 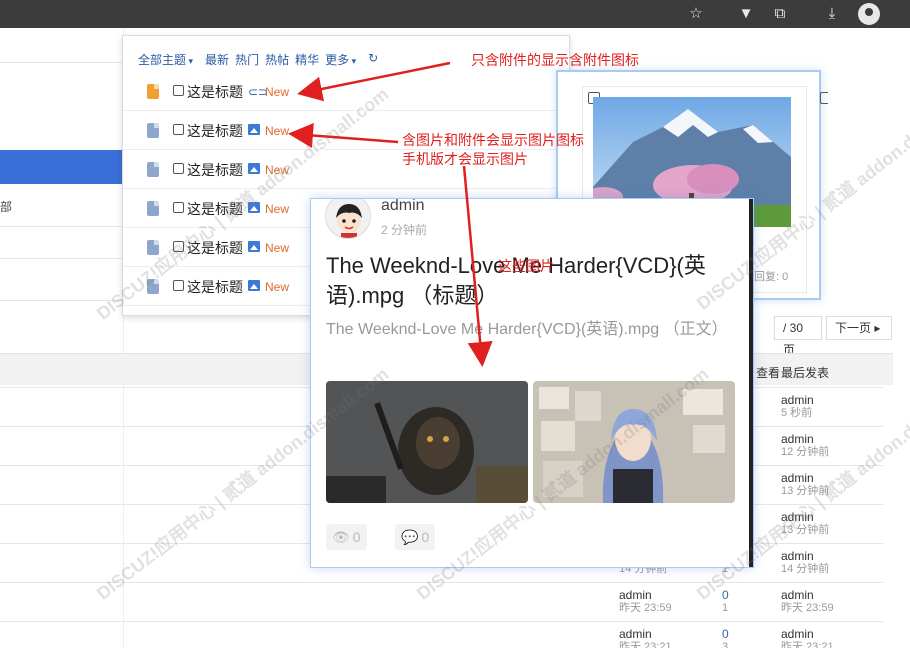 What do you see at coordinates (526, 266) in the screenshot?
I see `annotation-these-images: 这些图片` at bounding box center [526, 266].